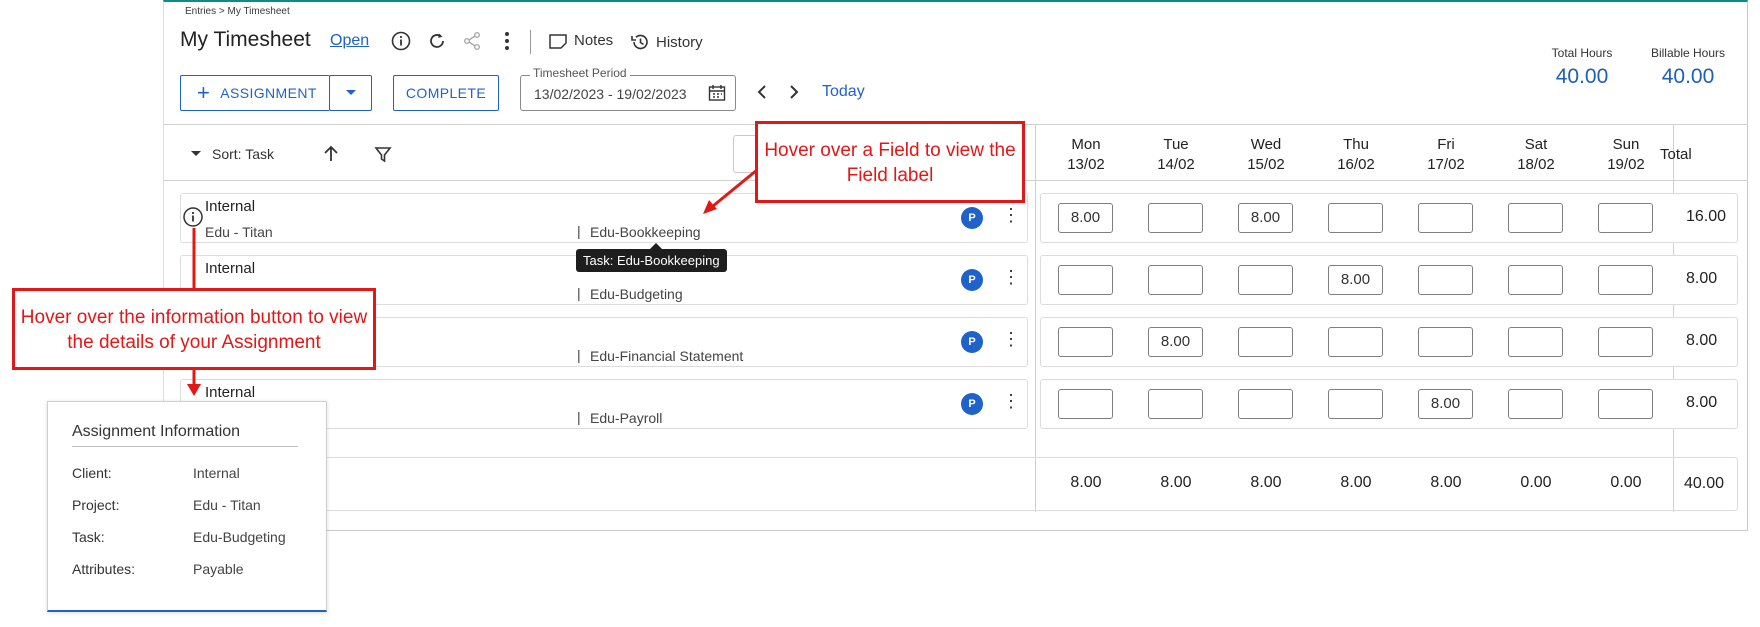 This screenshot has height=627, width=1760. I want to click on info-field-value: Edu-Budgeting, so click(239, 537).